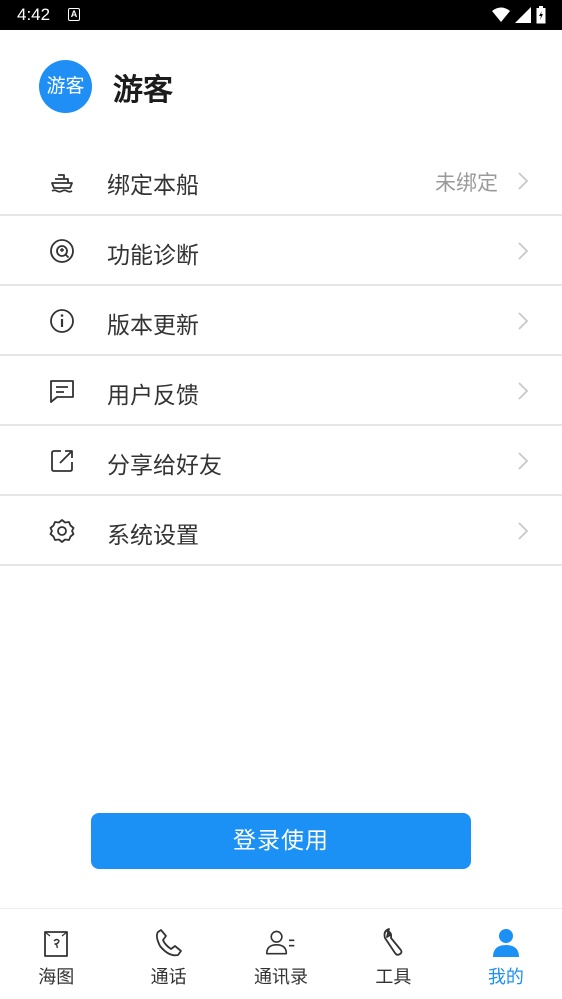 Image resolution: width=562 pixels, height=999 pixels. I want to click on tab-contacts: 通讯录, so click(281, 954).